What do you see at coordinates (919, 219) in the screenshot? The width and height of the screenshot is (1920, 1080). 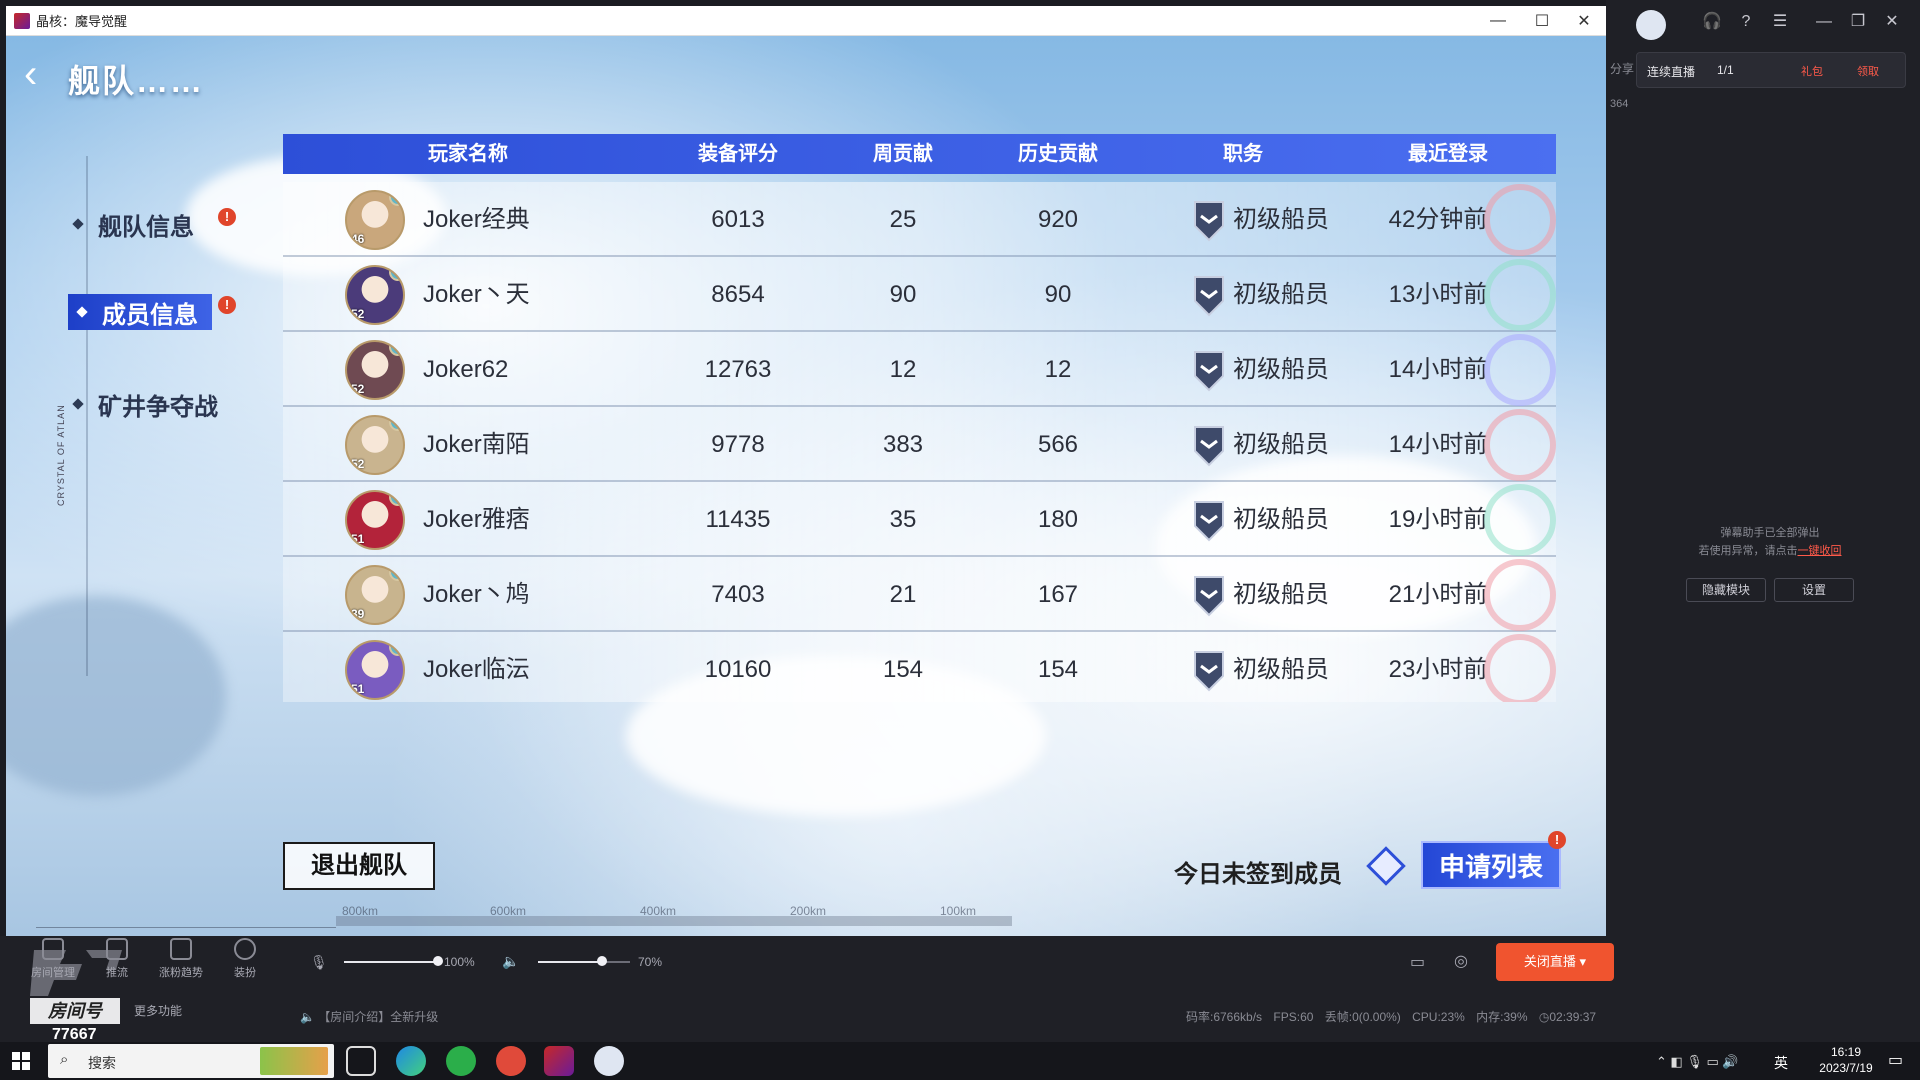 I see `table-row: 46 Joker经典 6013 25 920 初级船员 42分钟前` at bounding box center [919, 219].